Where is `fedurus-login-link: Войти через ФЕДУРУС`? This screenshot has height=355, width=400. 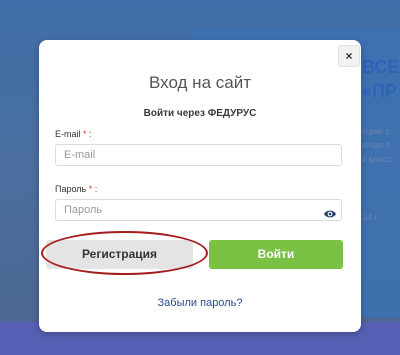 fedurus-login-link: Войти через ФЕДУРУС is located at coordinates (200, 113).